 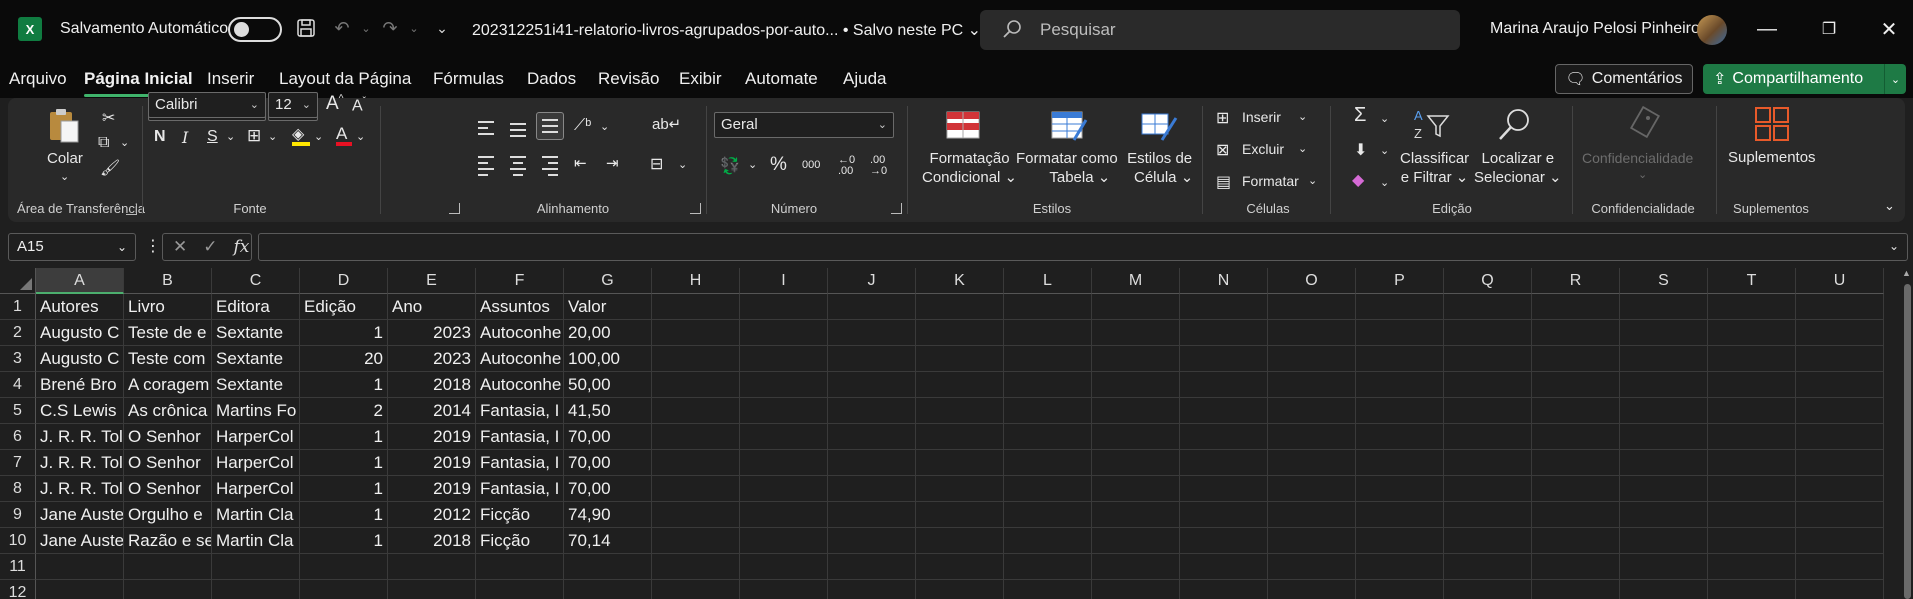 What do you see at coordinates (344, 135) in the screenshot?
I see `font-color-icon: A` at bounding box center [344, 135].